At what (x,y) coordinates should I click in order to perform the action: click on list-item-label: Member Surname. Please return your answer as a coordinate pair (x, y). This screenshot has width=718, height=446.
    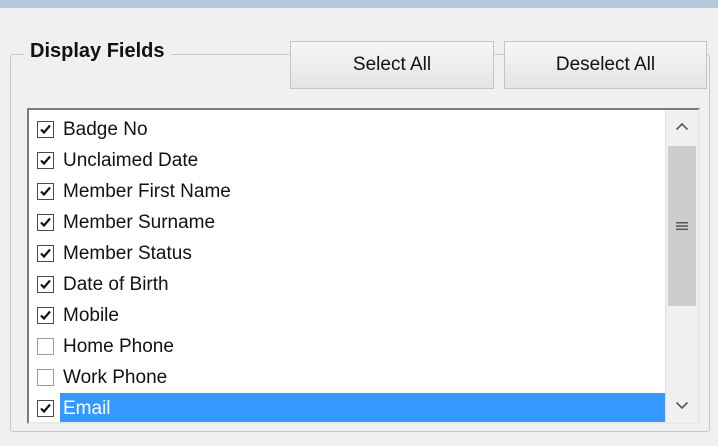
    Looking at the image, I should click on (139, 222).